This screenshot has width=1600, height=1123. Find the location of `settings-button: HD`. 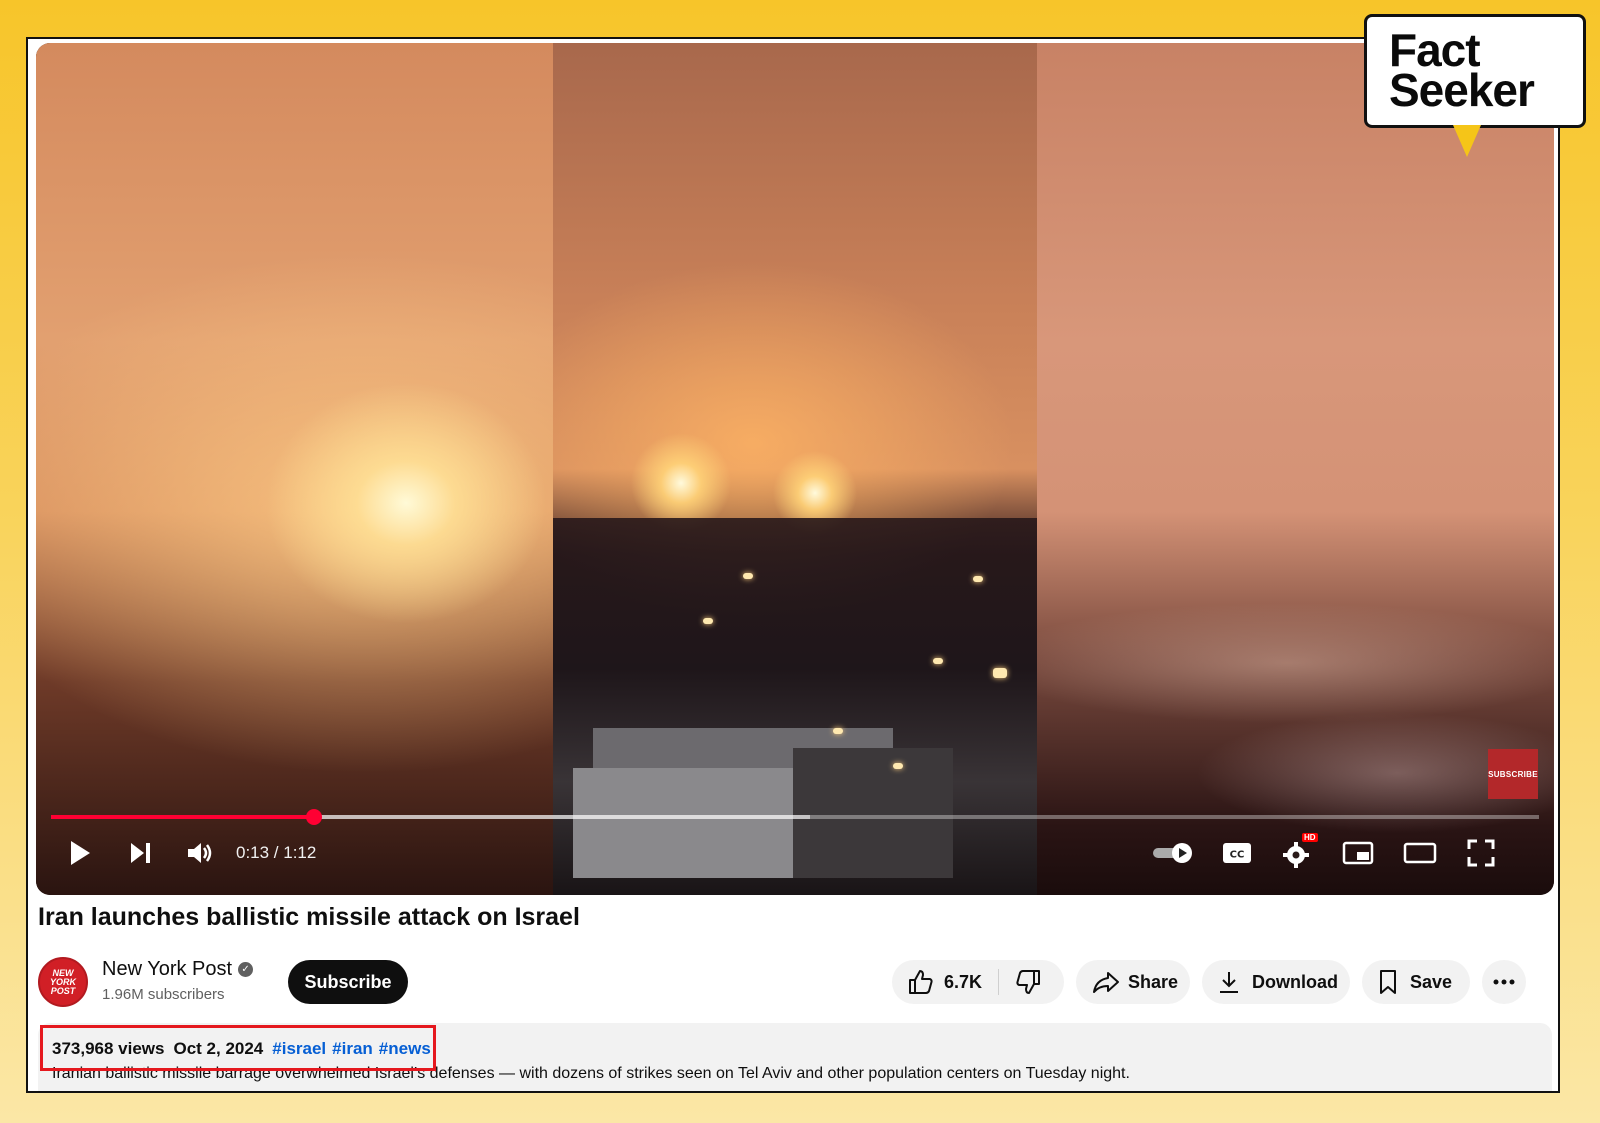

settings-button: HD is located at coordinates (1299, 853).